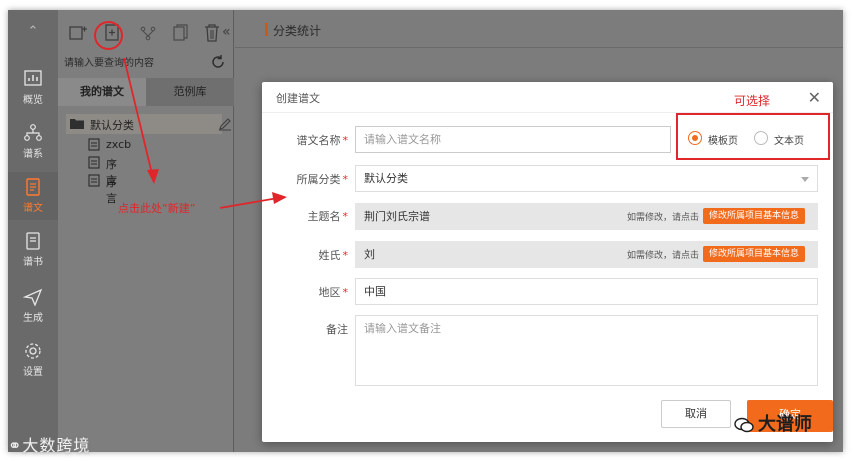  I want to click on close-icon: ✕, so click(814, 97).